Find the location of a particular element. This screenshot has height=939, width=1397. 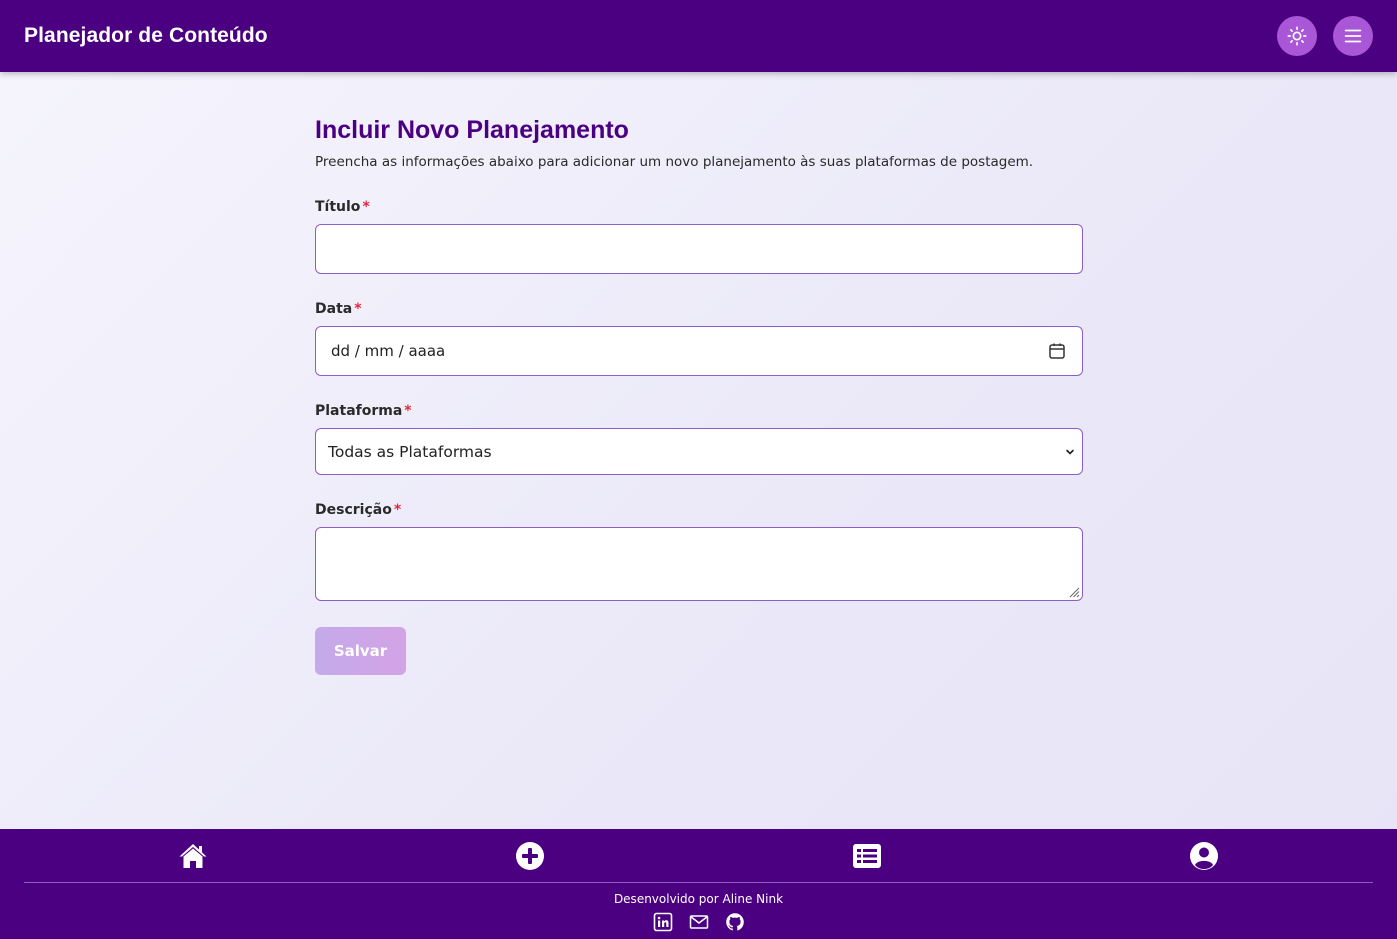

hamburger-menu-icon is located at coordinates (1353, 36).